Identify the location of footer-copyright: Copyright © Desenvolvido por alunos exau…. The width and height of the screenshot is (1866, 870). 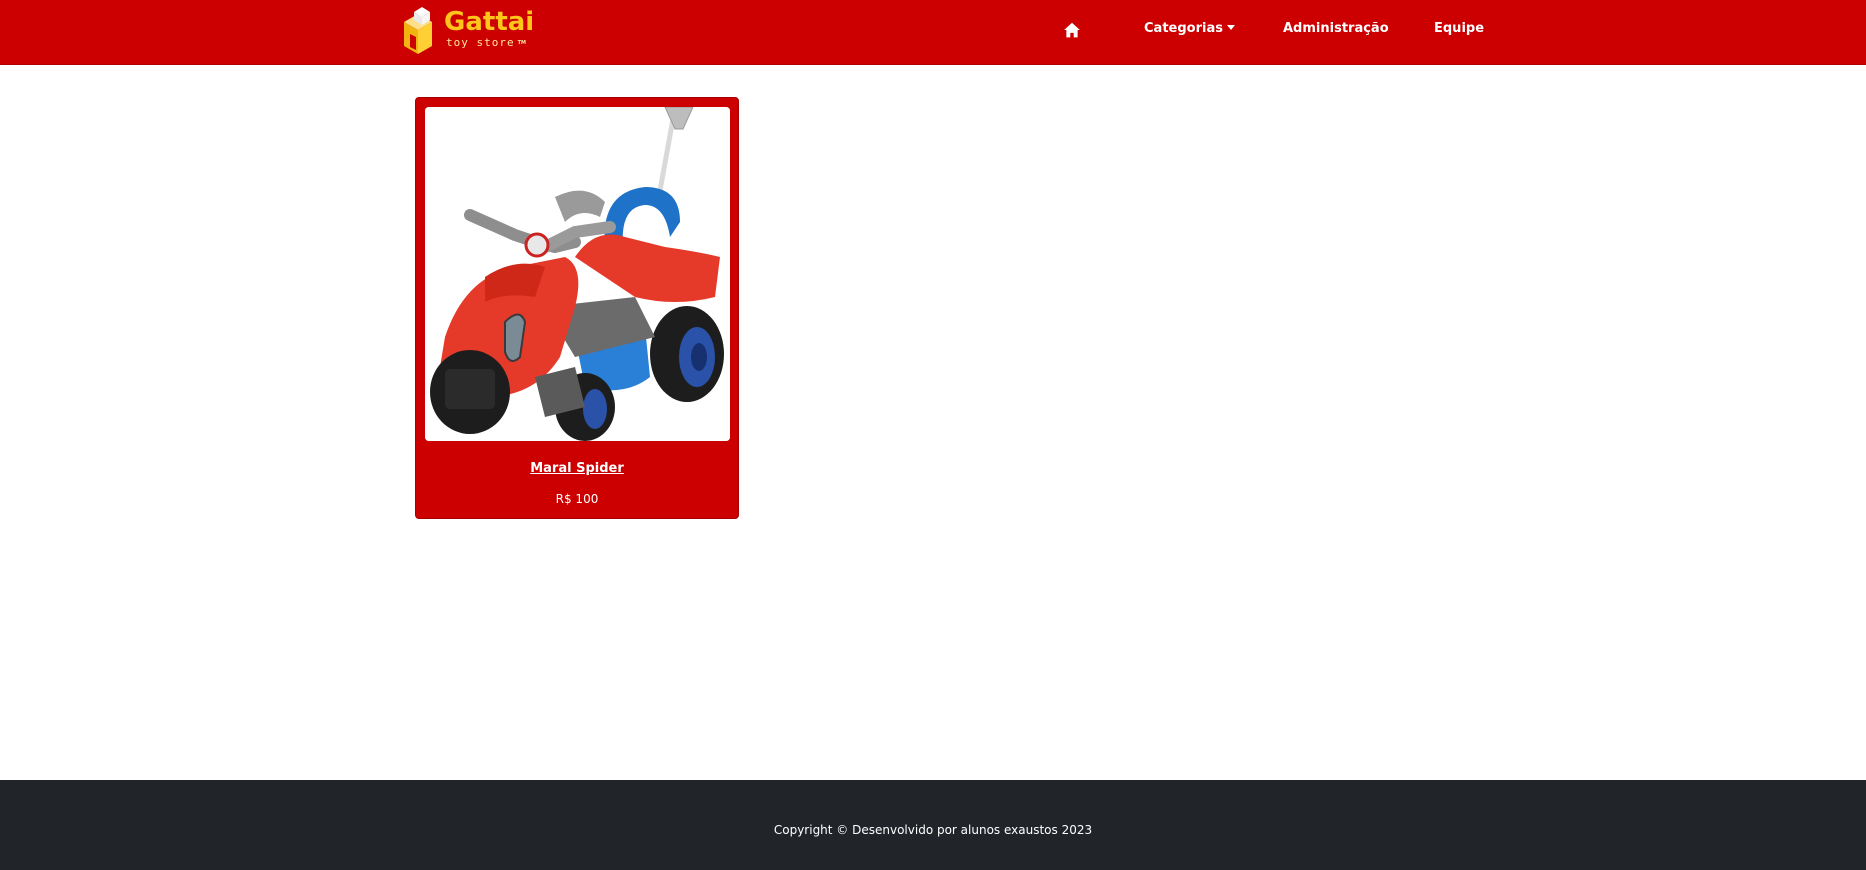
(933, 830).